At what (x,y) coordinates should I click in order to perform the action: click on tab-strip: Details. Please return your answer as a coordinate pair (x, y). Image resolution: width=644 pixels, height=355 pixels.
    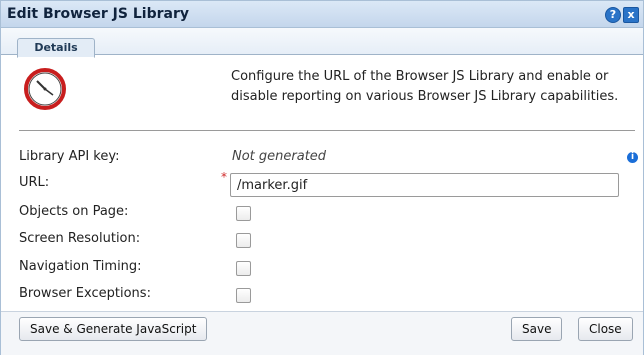
    Looking at the image, I should click on (322, 43).